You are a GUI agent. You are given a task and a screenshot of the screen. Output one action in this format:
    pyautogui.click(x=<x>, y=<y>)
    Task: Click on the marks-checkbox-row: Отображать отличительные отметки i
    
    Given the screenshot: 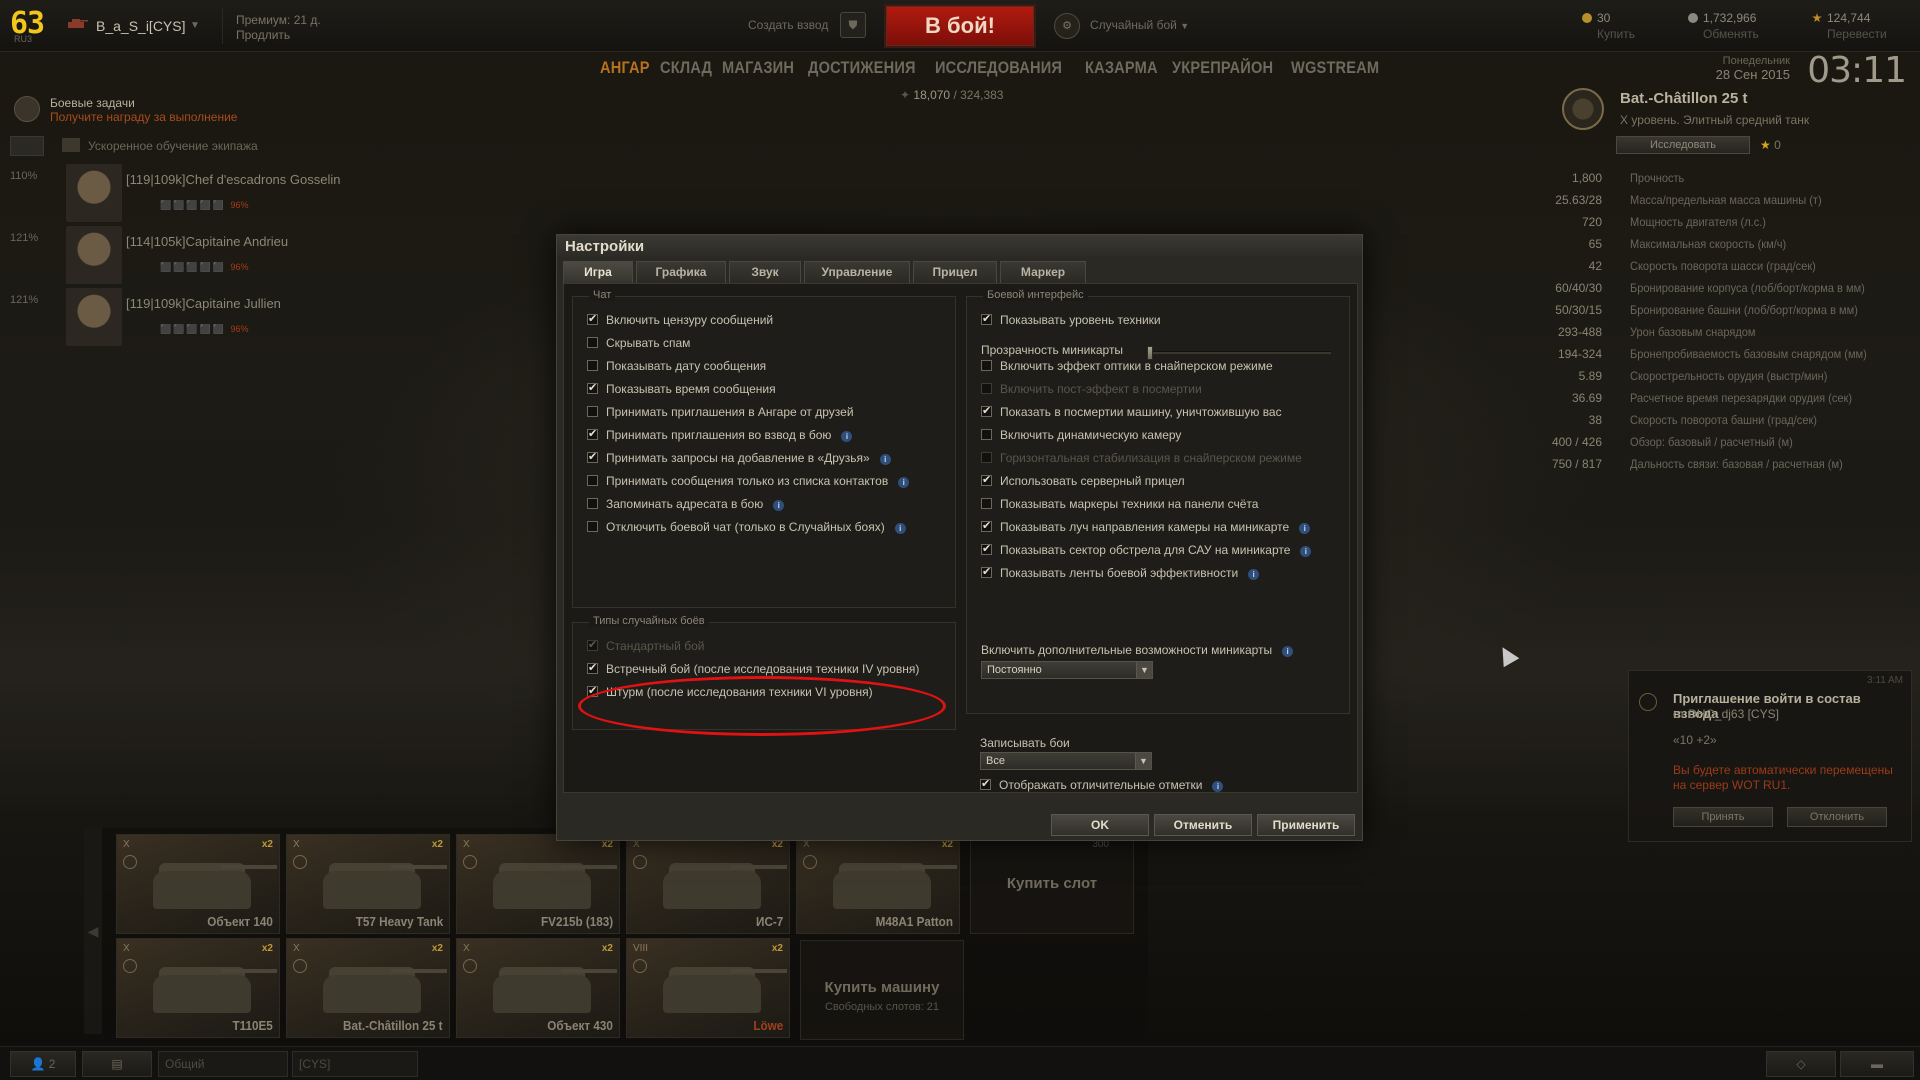 What is the action you would take?
    pyautogui.click(x=1102, y=786)
    